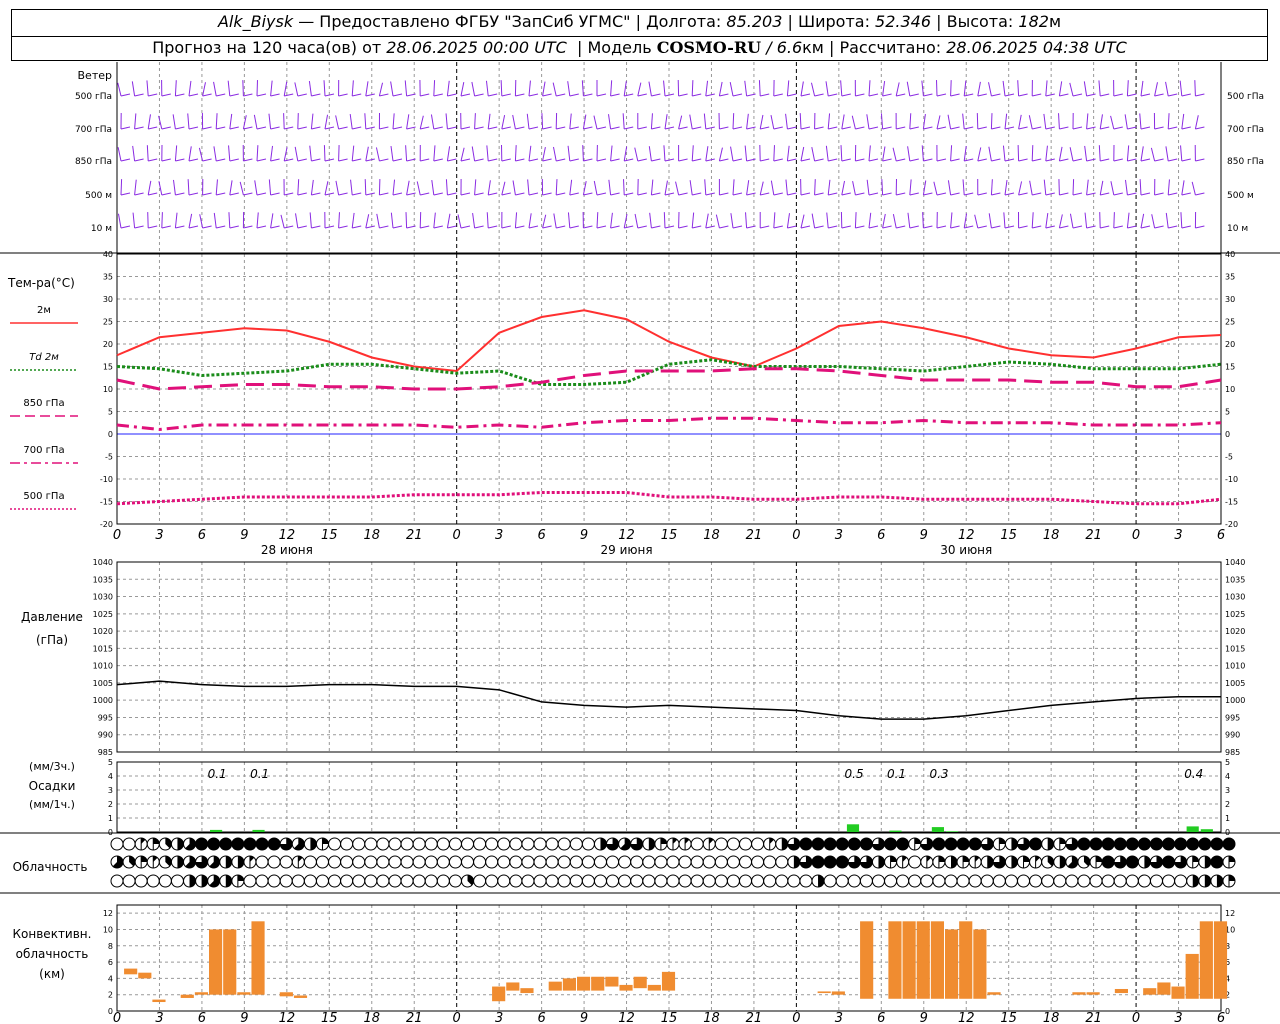 This screenshot has width=1280, height=1024. Describe the element at coordinates (216, 830) in the screenshot. I see `precip-bar` at that location.